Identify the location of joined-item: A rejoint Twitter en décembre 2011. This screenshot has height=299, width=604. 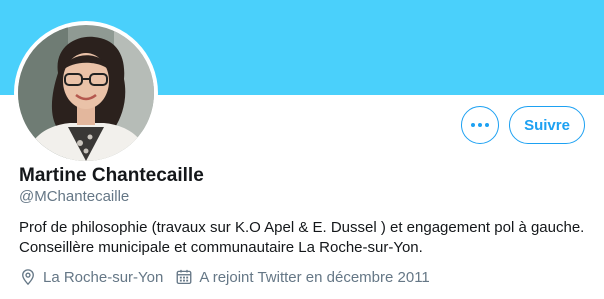
(302, 277).